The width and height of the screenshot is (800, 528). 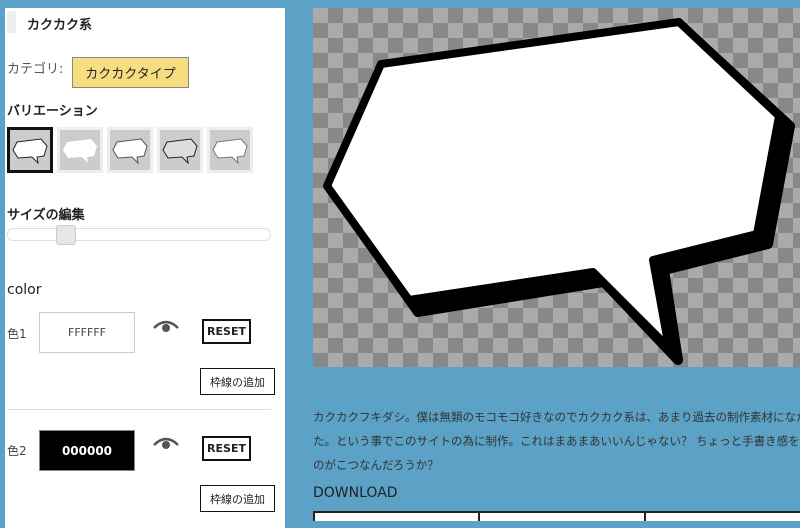 I want to click on download-table, so click(x=556, y=516).